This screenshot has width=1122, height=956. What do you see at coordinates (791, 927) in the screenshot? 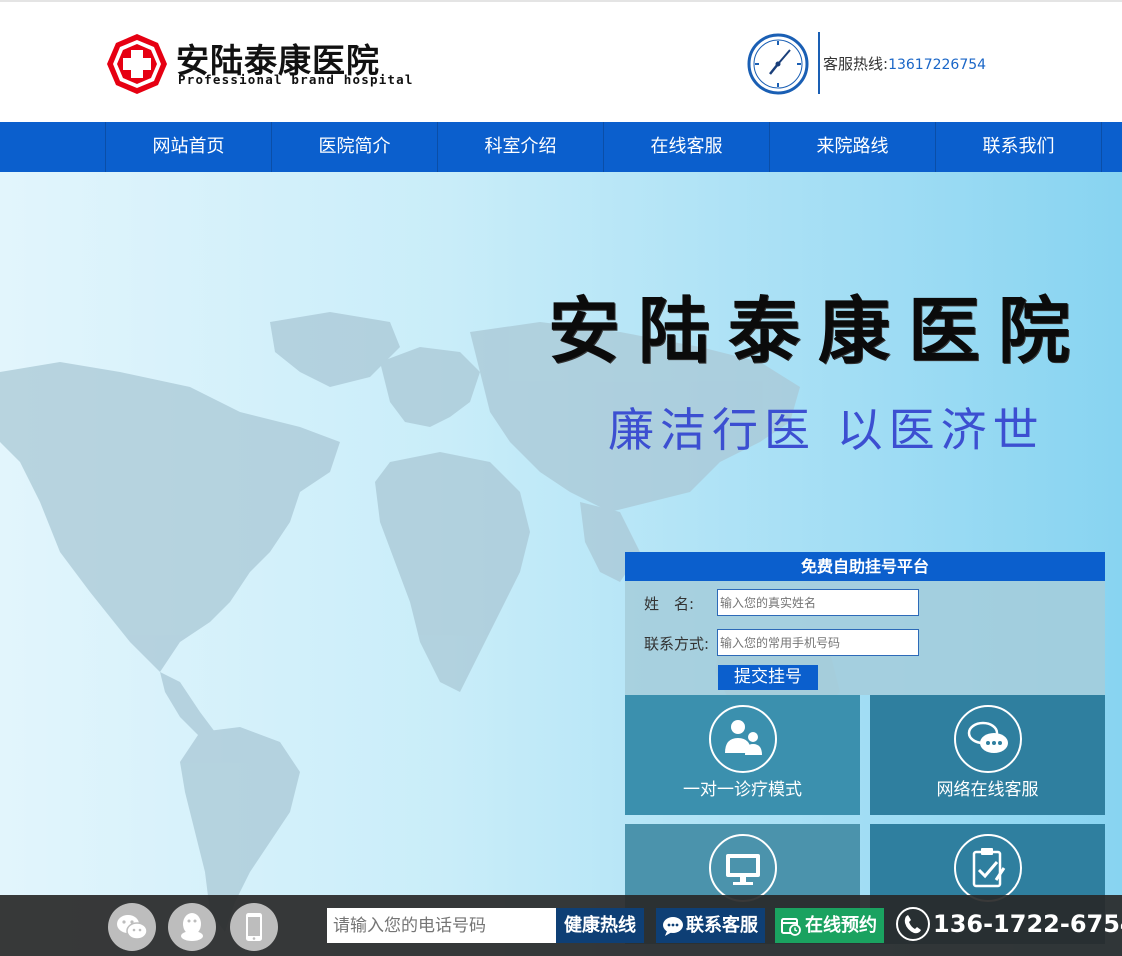
I see `calendar-clock-icon` at bounding box center [791, 927].